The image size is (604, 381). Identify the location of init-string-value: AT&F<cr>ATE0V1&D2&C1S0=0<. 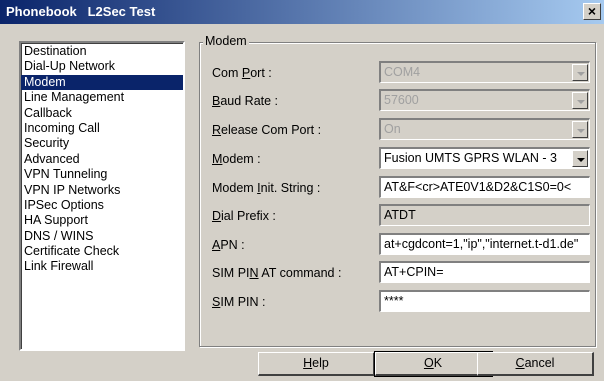
(478, 187).